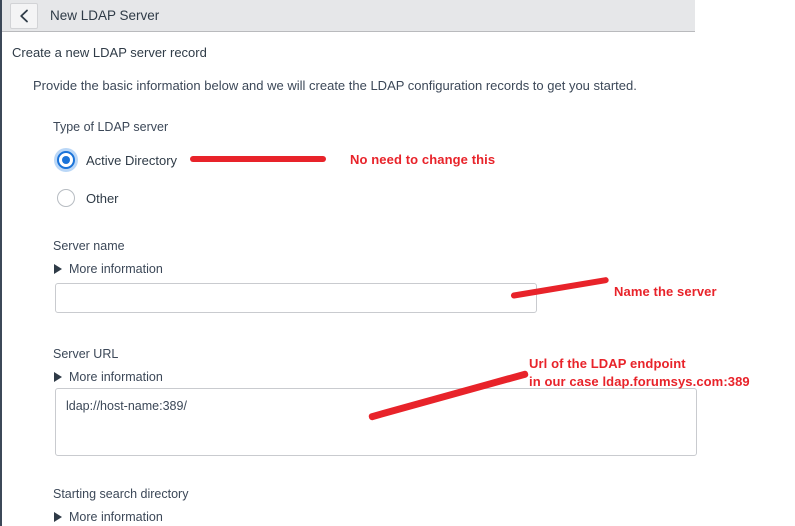 Image resolution: width=795 pixels, height=526 pixels. I want to click on page-title: New LDAP Server, so click(105, 15).